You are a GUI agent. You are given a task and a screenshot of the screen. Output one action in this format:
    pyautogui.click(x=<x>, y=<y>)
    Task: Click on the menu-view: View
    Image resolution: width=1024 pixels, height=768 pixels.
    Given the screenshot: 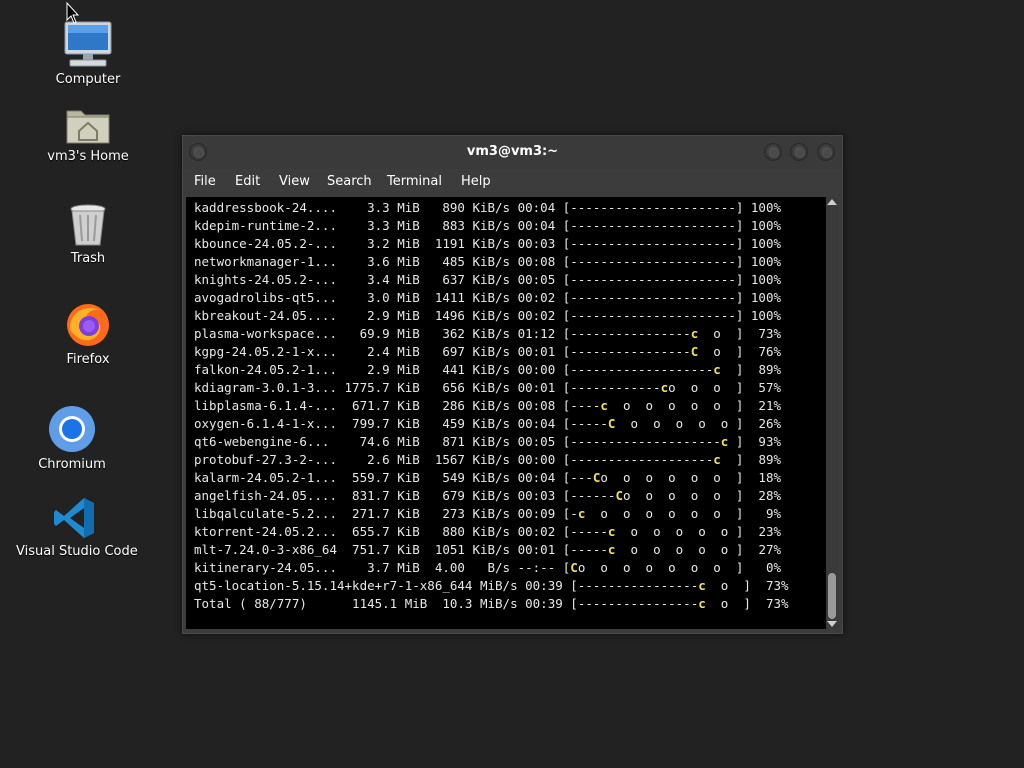 What is the action you would take?
    pyautogui.click(x=294, y=181)
    